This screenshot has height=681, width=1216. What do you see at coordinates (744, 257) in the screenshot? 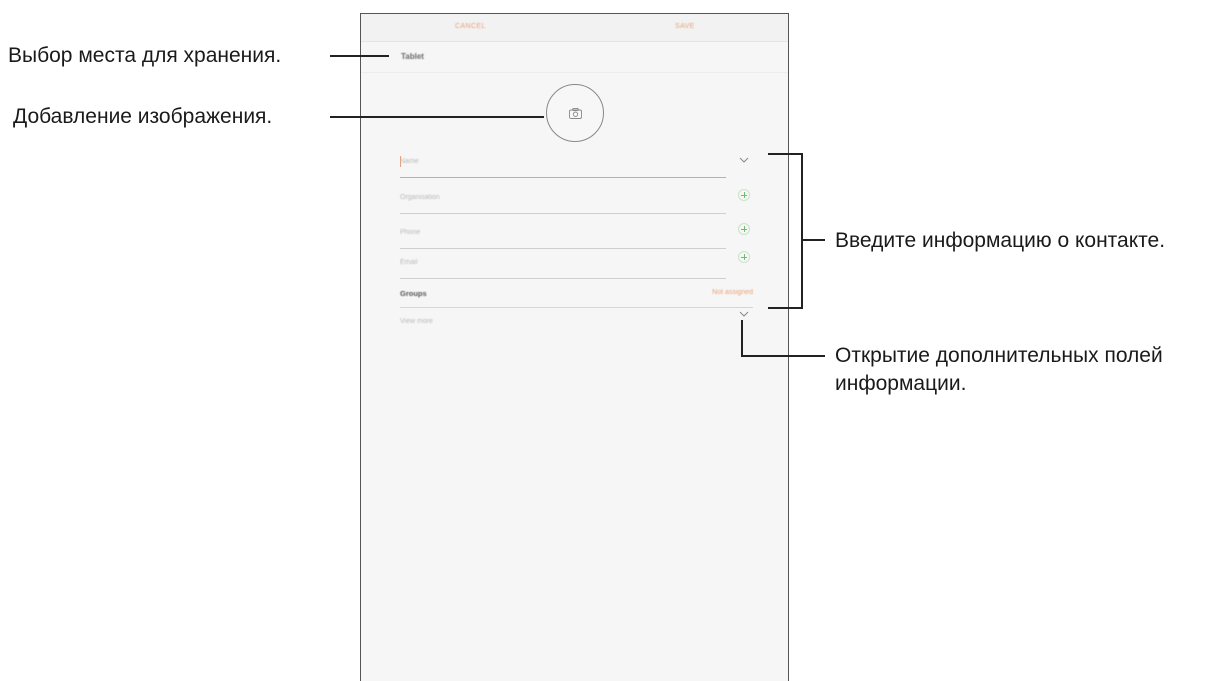
I see `add-email-plus-icon` at bounding box center [744, 257].